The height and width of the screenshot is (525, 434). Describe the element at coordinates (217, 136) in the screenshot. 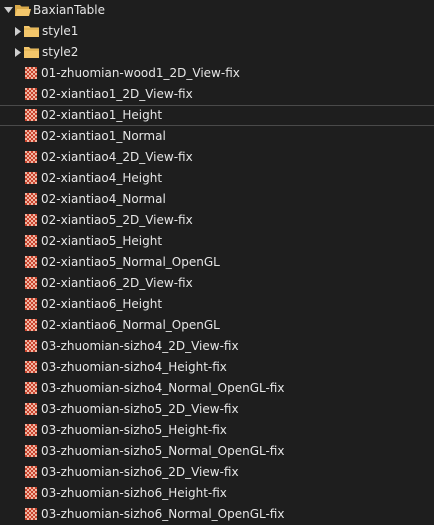

I see `tree-item-texture: 02-xiantiao1_Normal` at that location.